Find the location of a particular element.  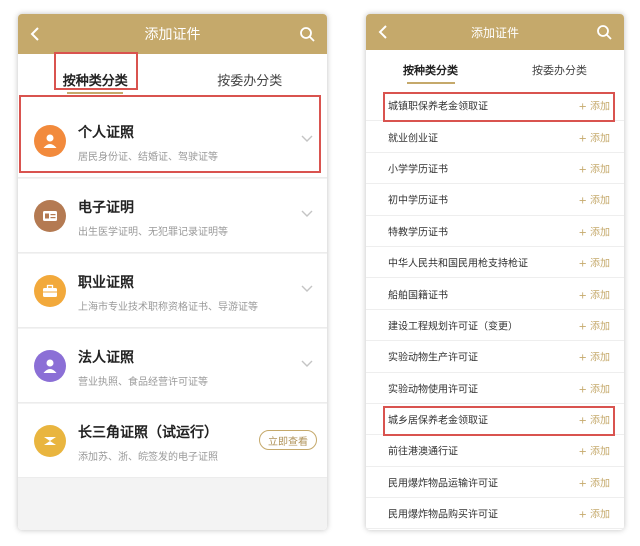

list-item: 小学学历证书 + 添加 is located at coordinates (495, 168).